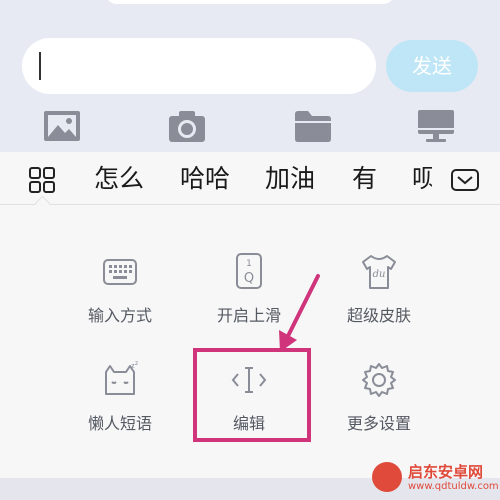 The height and width of the screenshot is (500, 500). I want to click on svg-text: z, so click(136, 363).